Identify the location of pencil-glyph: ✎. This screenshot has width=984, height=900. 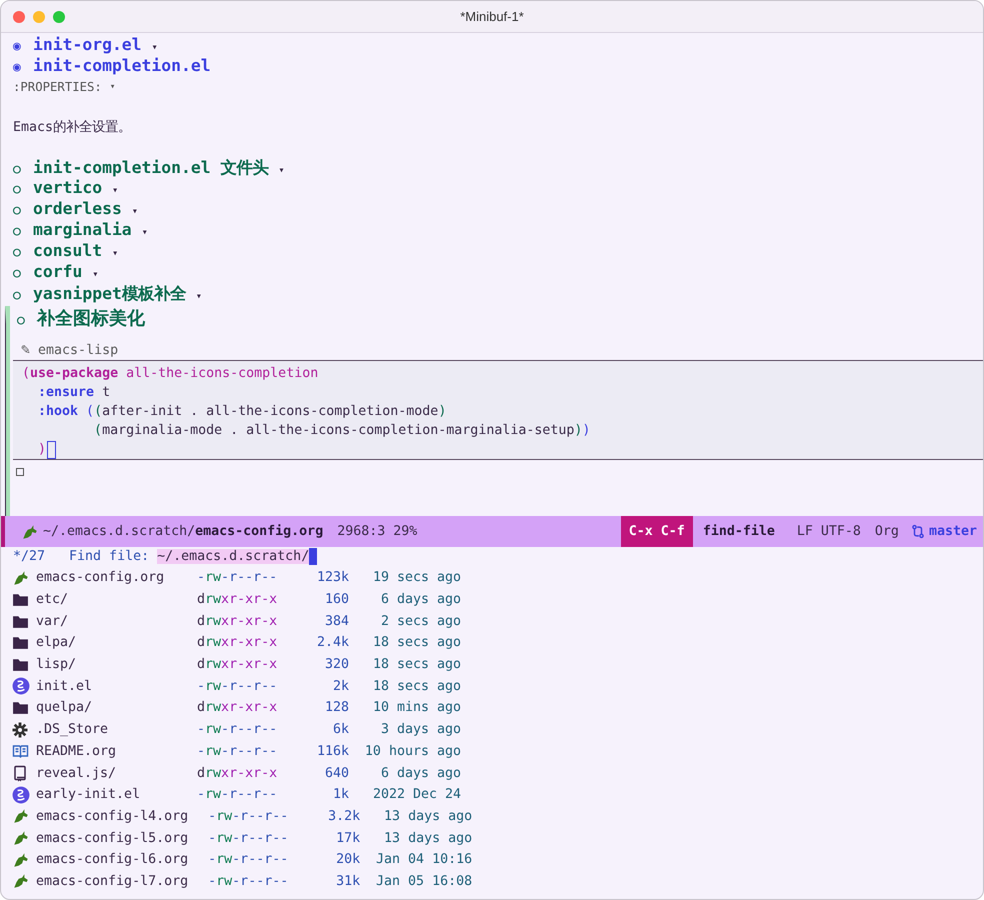
(25, 349).